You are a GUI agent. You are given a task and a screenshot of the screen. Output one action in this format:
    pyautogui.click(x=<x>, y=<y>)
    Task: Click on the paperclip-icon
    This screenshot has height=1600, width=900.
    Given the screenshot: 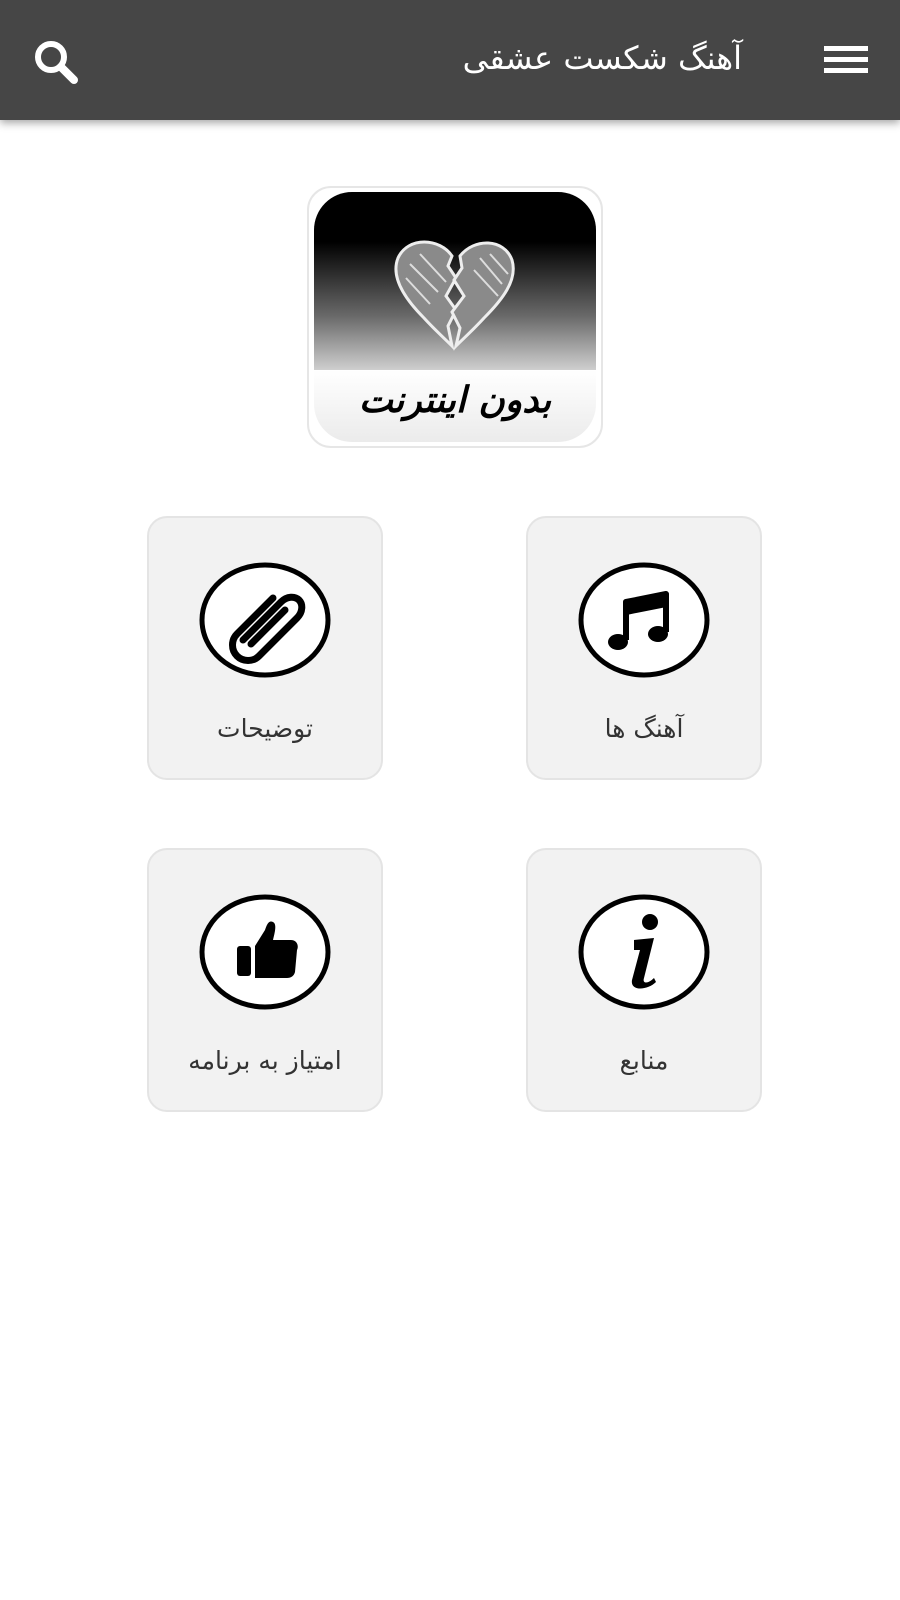 What is the action you would take?
    pyautogui.click(x=265, y=620)
    